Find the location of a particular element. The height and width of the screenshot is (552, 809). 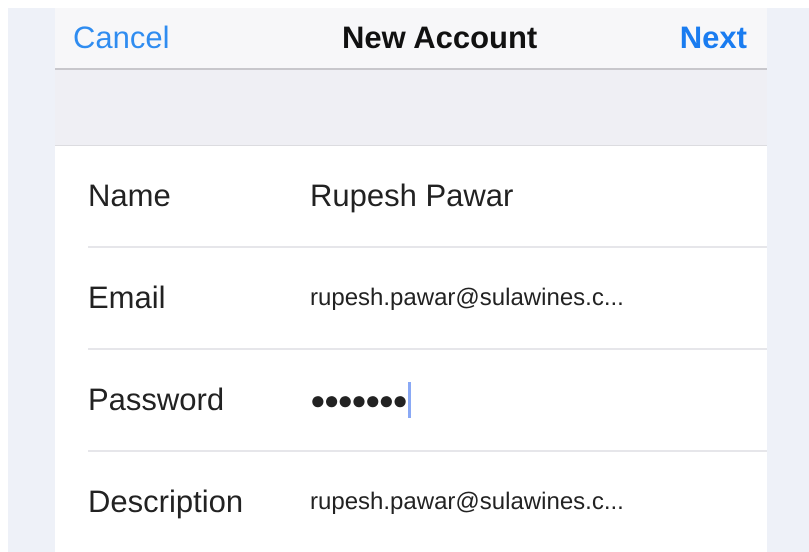

screen-title: New Account is located at coordinates (440, 38).